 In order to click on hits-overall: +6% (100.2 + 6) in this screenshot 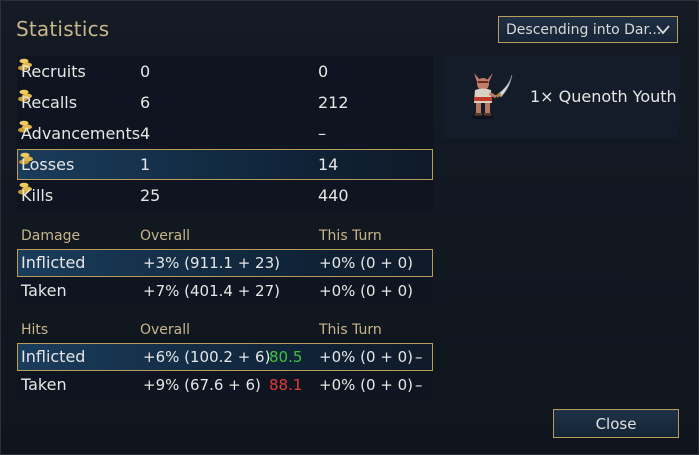, I will do `click(207, 357)`.